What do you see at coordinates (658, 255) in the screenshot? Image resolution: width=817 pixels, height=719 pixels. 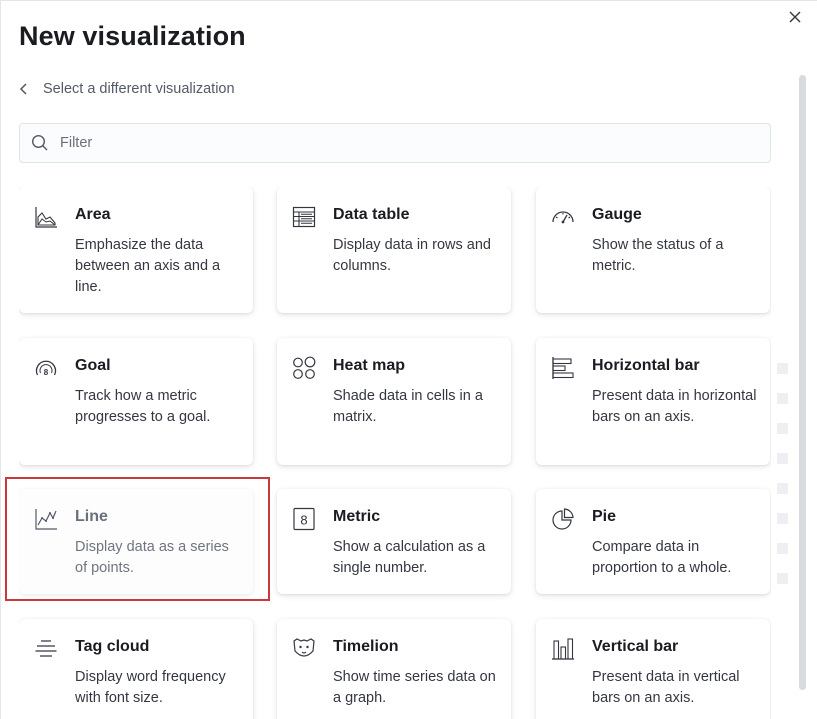 I see `card-description: Show the status of a metric.` at bounding box center [658, 255].